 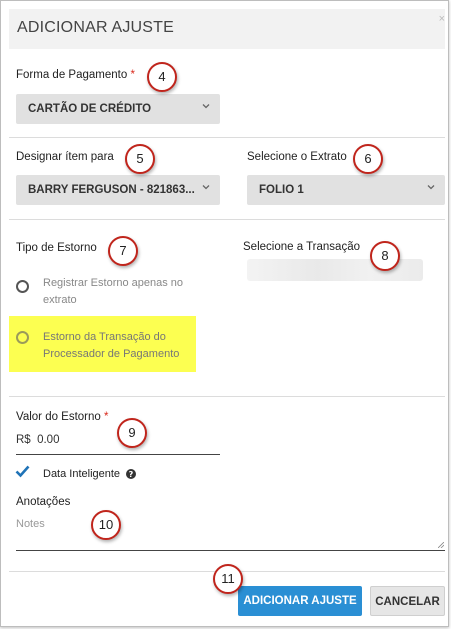 What do you see at coordinates (96, 27) in the screenshot?
I see `dialog-title: ADICIONAR AJUSTE` at bounding box center [96, 27].